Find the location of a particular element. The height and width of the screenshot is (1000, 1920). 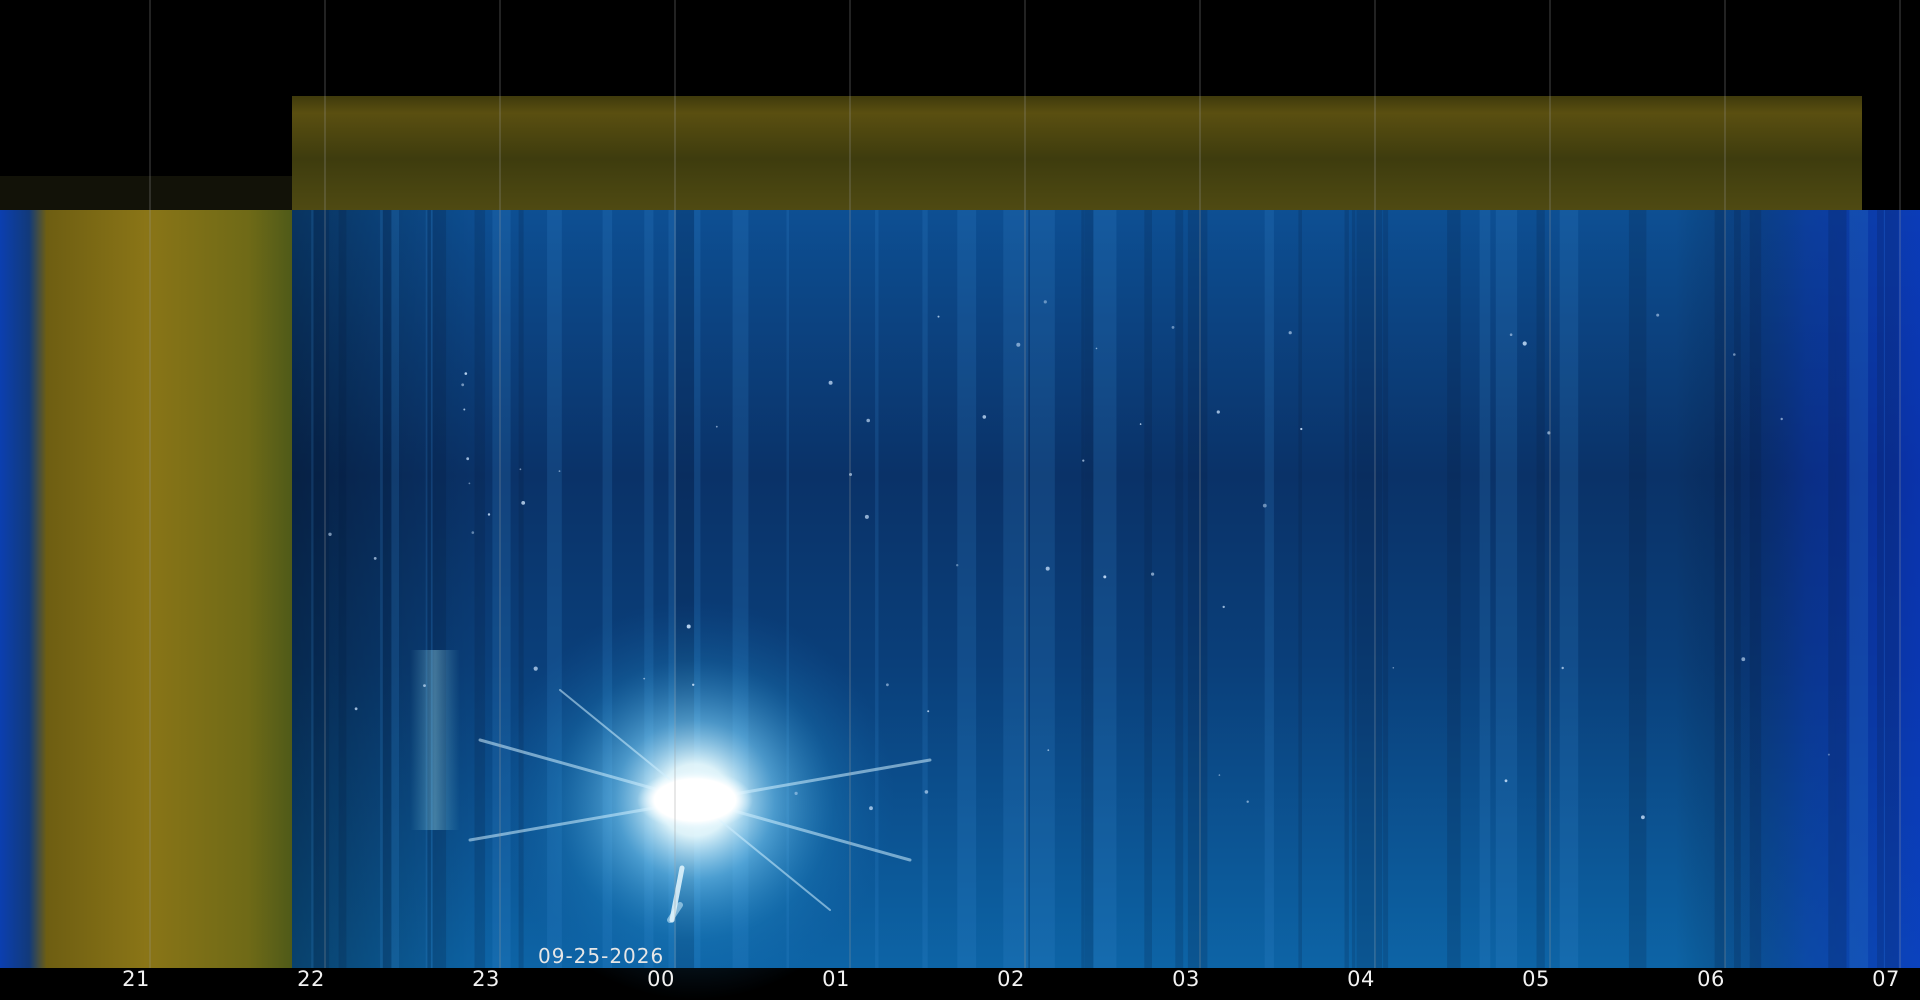

hour-tick-label: 07 is located at coordinates (1886, 979).